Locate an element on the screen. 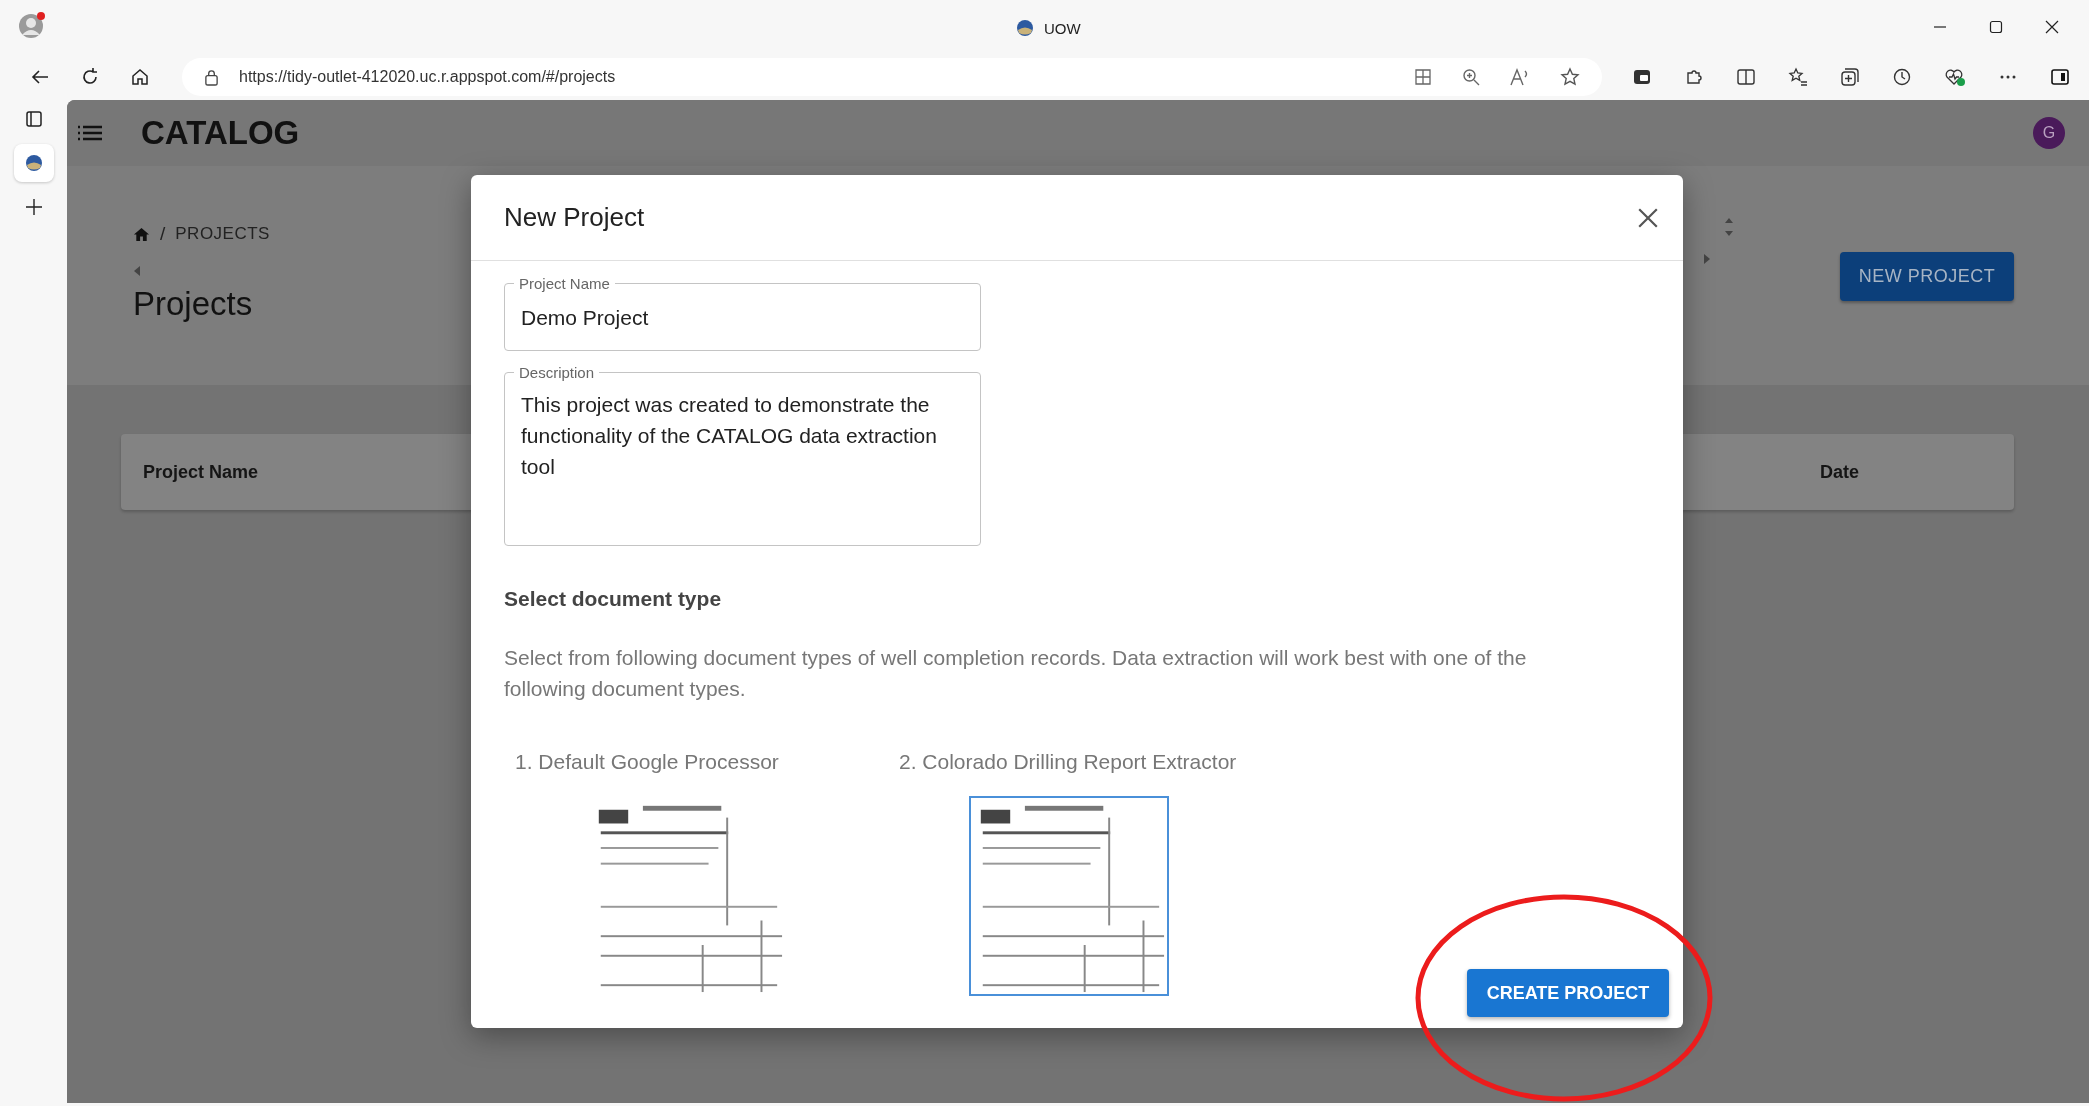  tab-title: UOW is located at coordinates (1062, 28).